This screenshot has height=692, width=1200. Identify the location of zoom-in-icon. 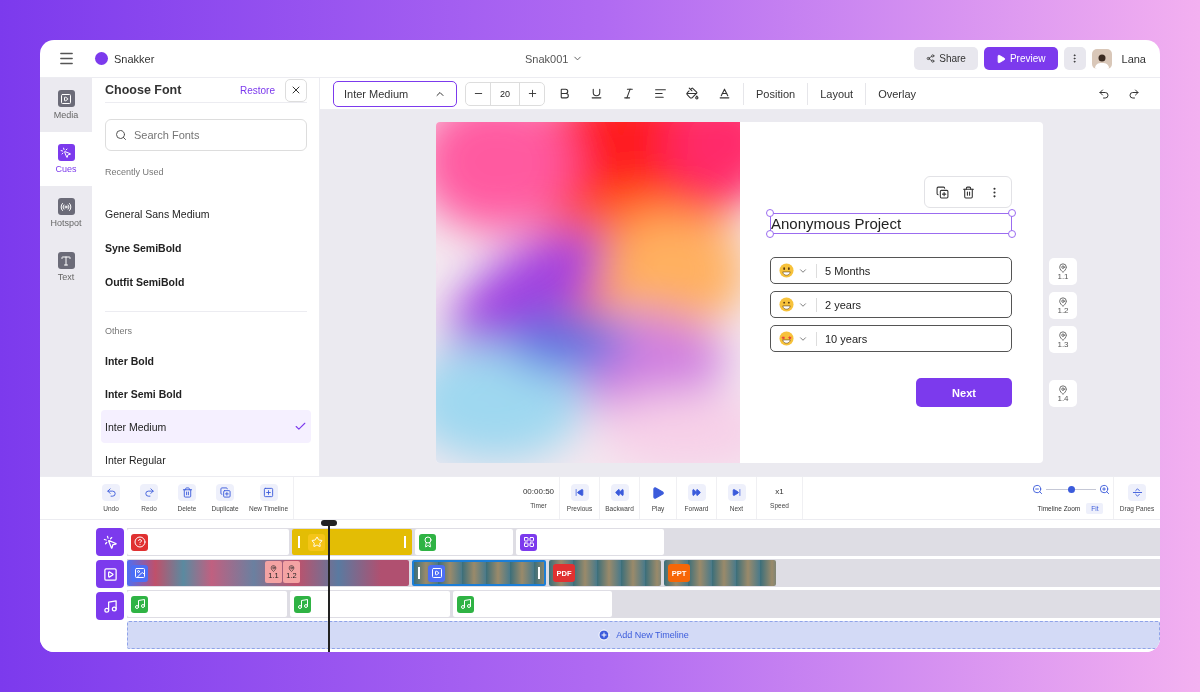
(1104, 489).